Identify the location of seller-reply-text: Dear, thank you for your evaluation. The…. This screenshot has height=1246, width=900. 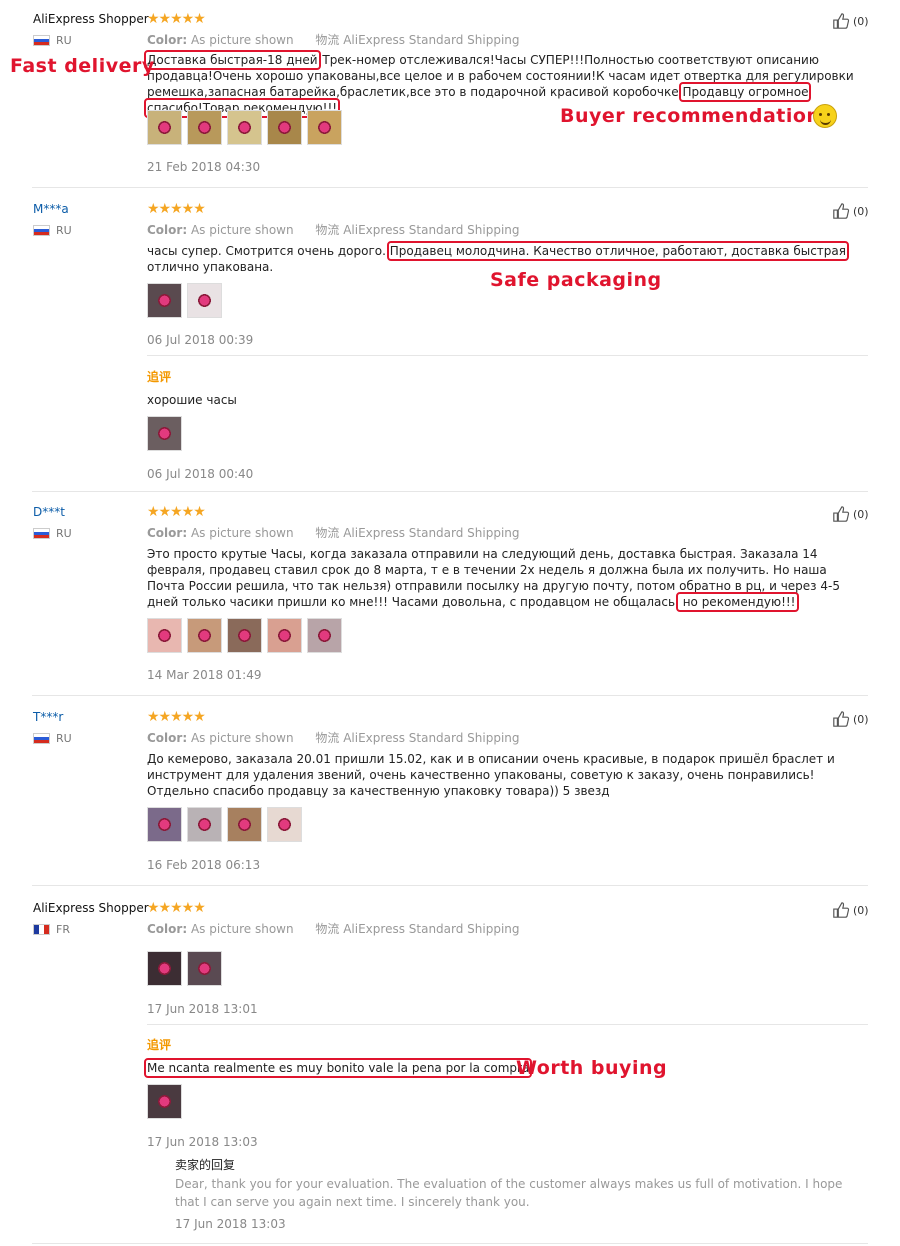
(509, 1193).